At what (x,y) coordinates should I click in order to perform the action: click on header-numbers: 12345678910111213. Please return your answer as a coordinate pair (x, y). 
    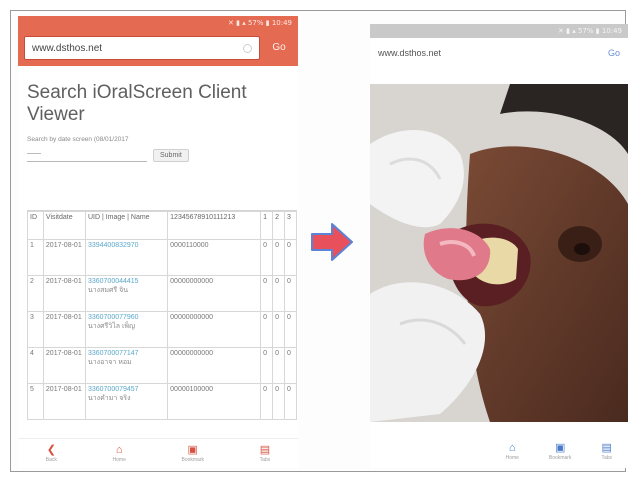
    Looking at the image, I should click on (214, 225).